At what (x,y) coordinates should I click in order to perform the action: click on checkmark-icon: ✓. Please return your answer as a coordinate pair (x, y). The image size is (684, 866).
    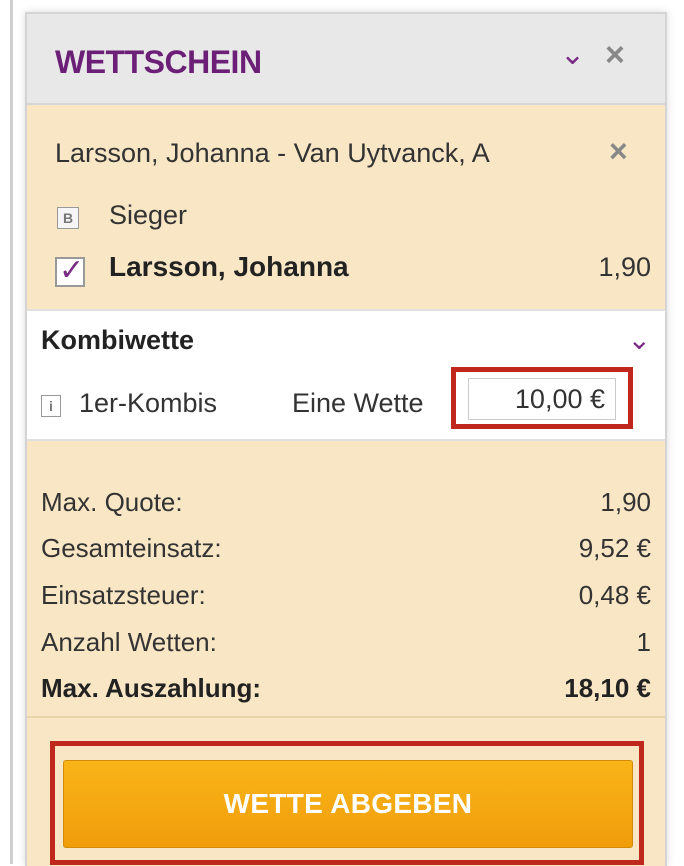
    Looking at the image, I should click on (72, 270).